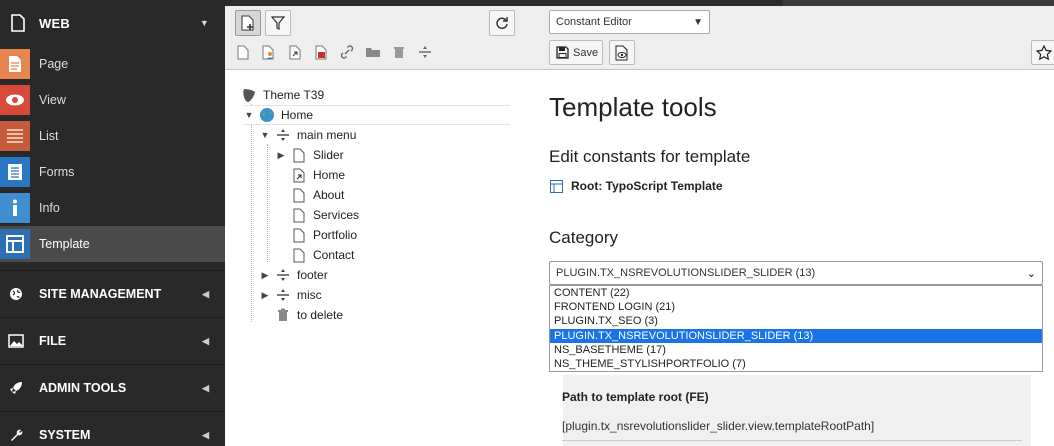  Describe the element at coordinates (293, 275) in the screenshot. I see `tree-node-footer: ▶ footer` at that location.